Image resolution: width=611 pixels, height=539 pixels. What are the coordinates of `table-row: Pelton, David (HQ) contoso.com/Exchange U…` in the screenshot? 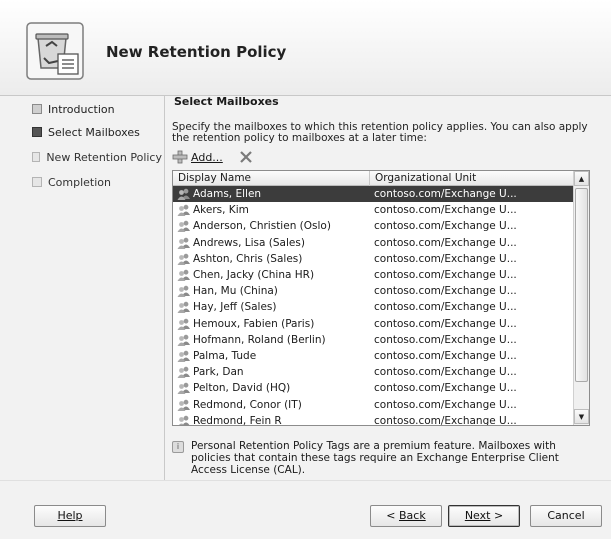 It's located at (373, 388).